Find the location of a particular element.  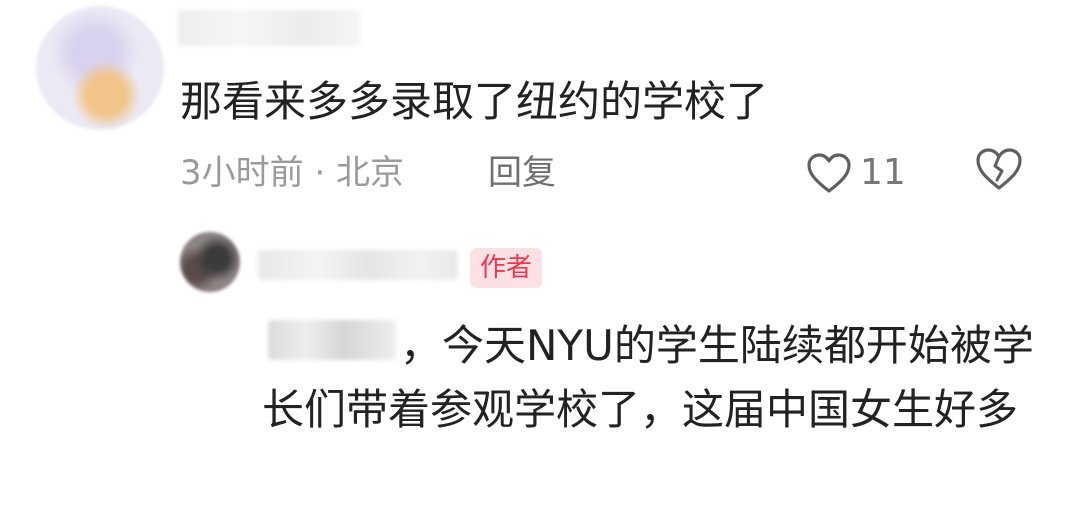

heart-outline-icon is located at coordinates (829, 173).